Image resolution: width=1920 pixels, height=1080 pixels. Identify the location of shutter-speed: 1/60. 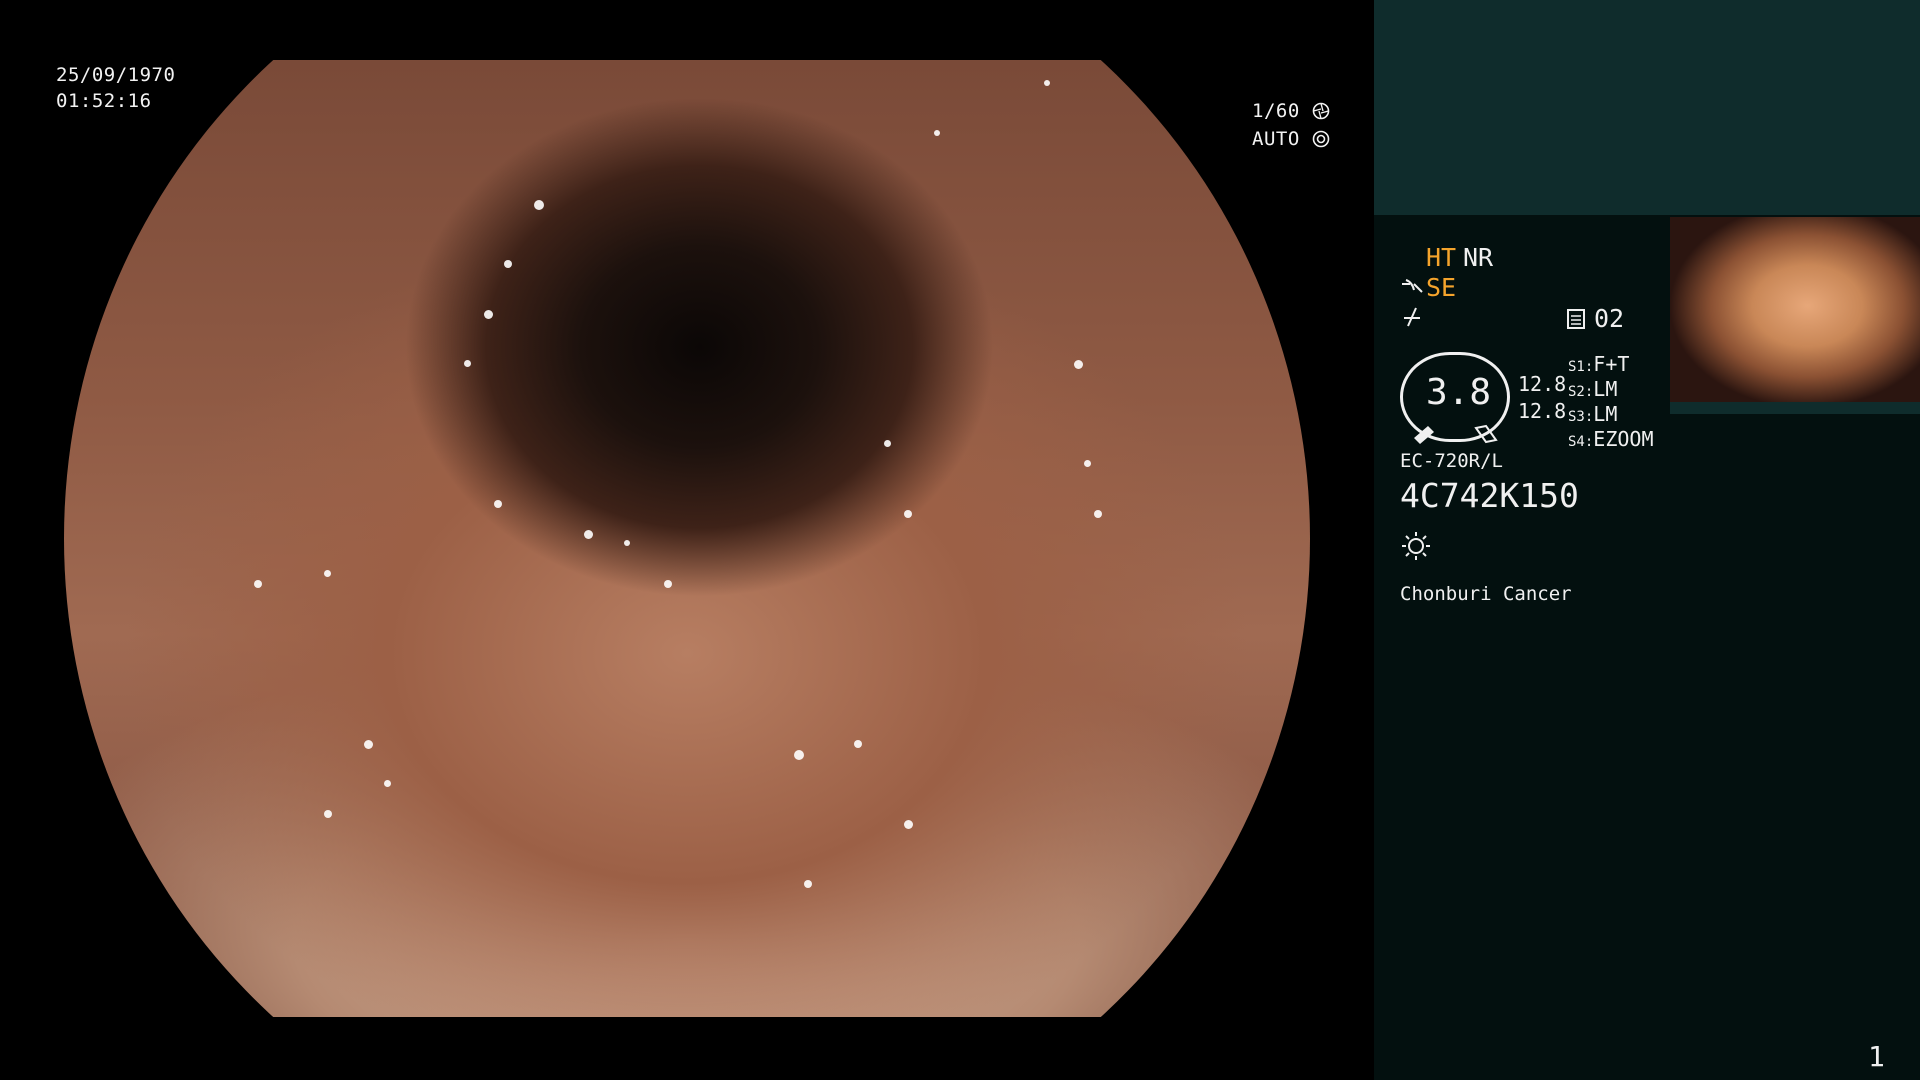
(1291, 112).